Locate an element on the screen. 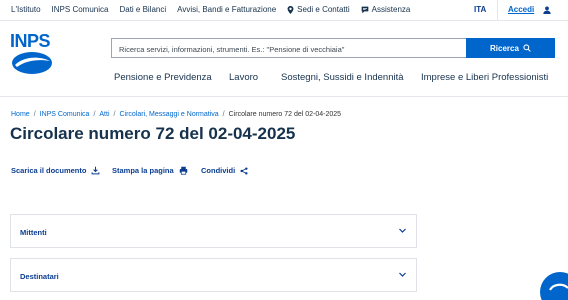  accordion-destinatari: Destinatari is located at coordinates (213, 275).